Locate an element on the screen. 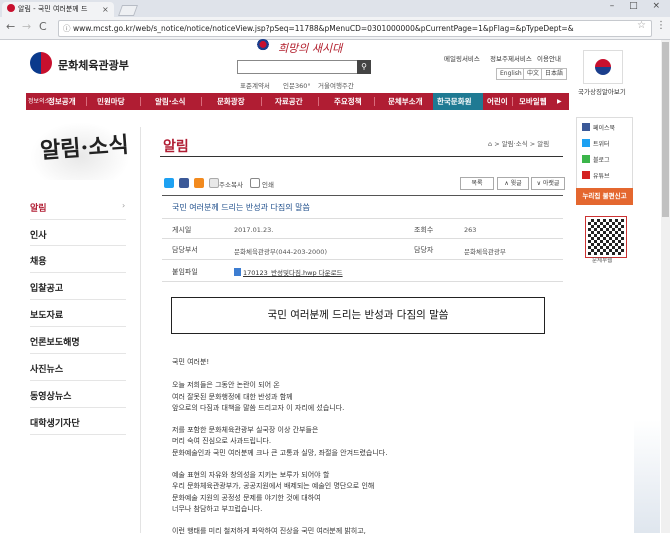 This screenshot has height=536, width=670. lang-chinese: 中文 is located at coordinates (533, 74).